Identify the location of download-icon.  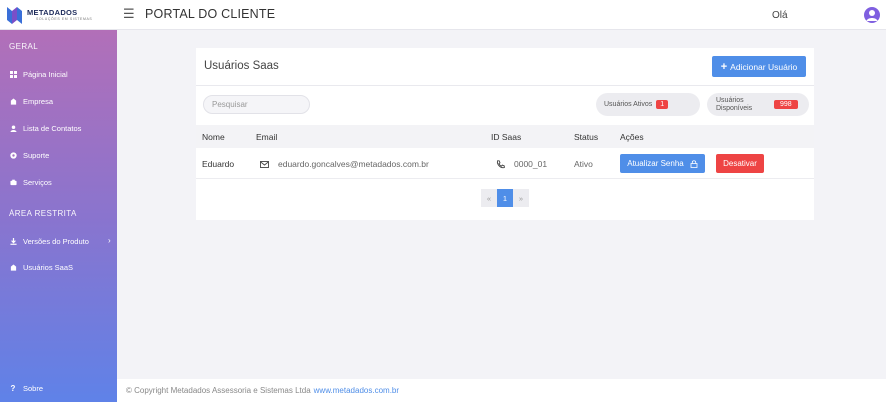
(13, 241).